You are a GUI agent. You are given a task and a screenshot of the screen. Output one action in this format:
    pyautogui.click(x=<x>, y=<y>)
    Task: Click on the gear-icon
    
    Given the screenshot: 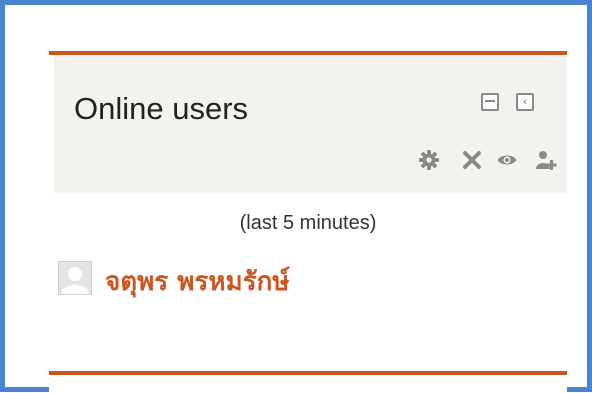 What is the action you would take?
    pyautogui.click(x=429, y=160)
    